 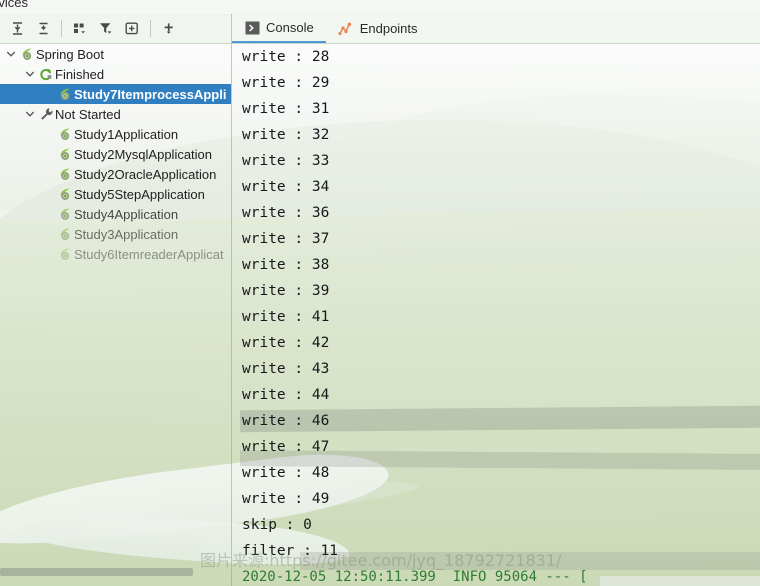 I want to click on tree-item-label: Study7ItemprocessAppli, so click(x=150, y=94).